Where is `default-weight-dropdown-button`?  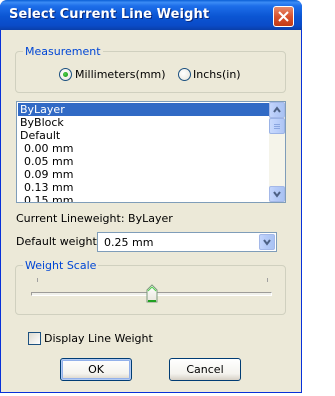 default-weight-dropdown-button is located at coordinates (267, 242).